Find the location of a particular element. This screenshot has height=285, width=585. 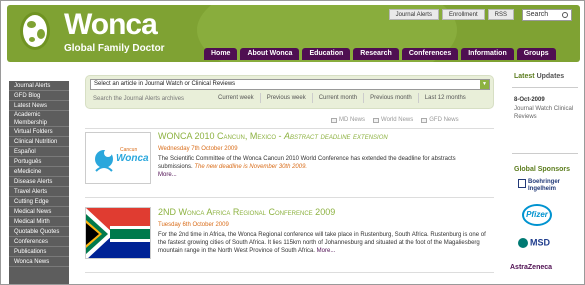

article-date: Wednesday 7th October 2009 is located at coordinates (198, 149).